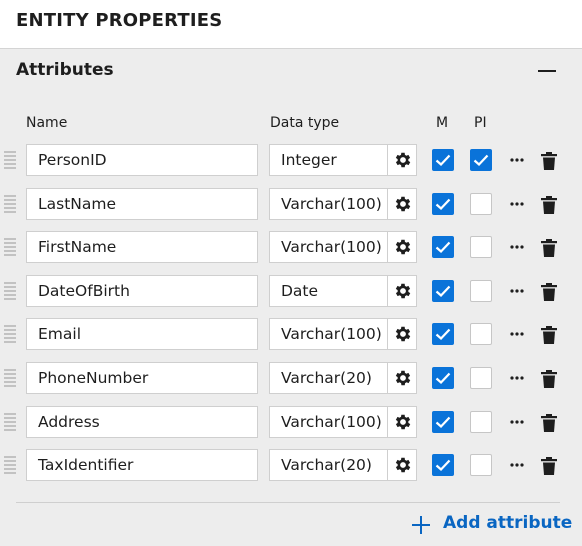  I want to click on attribute-name-input: PhoneNumber, so click(142, 378).